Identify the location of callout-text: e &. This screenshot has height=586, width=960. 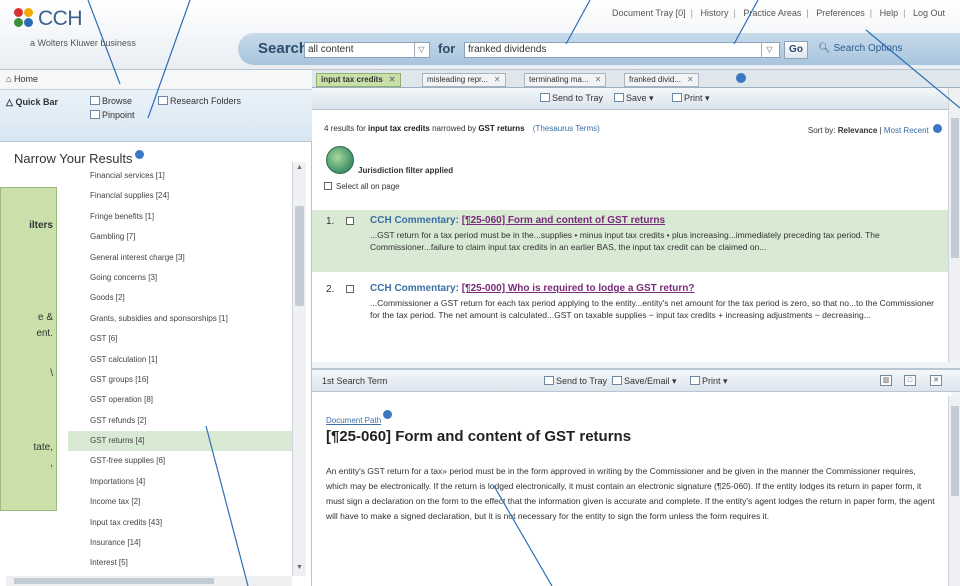
(45, 317).